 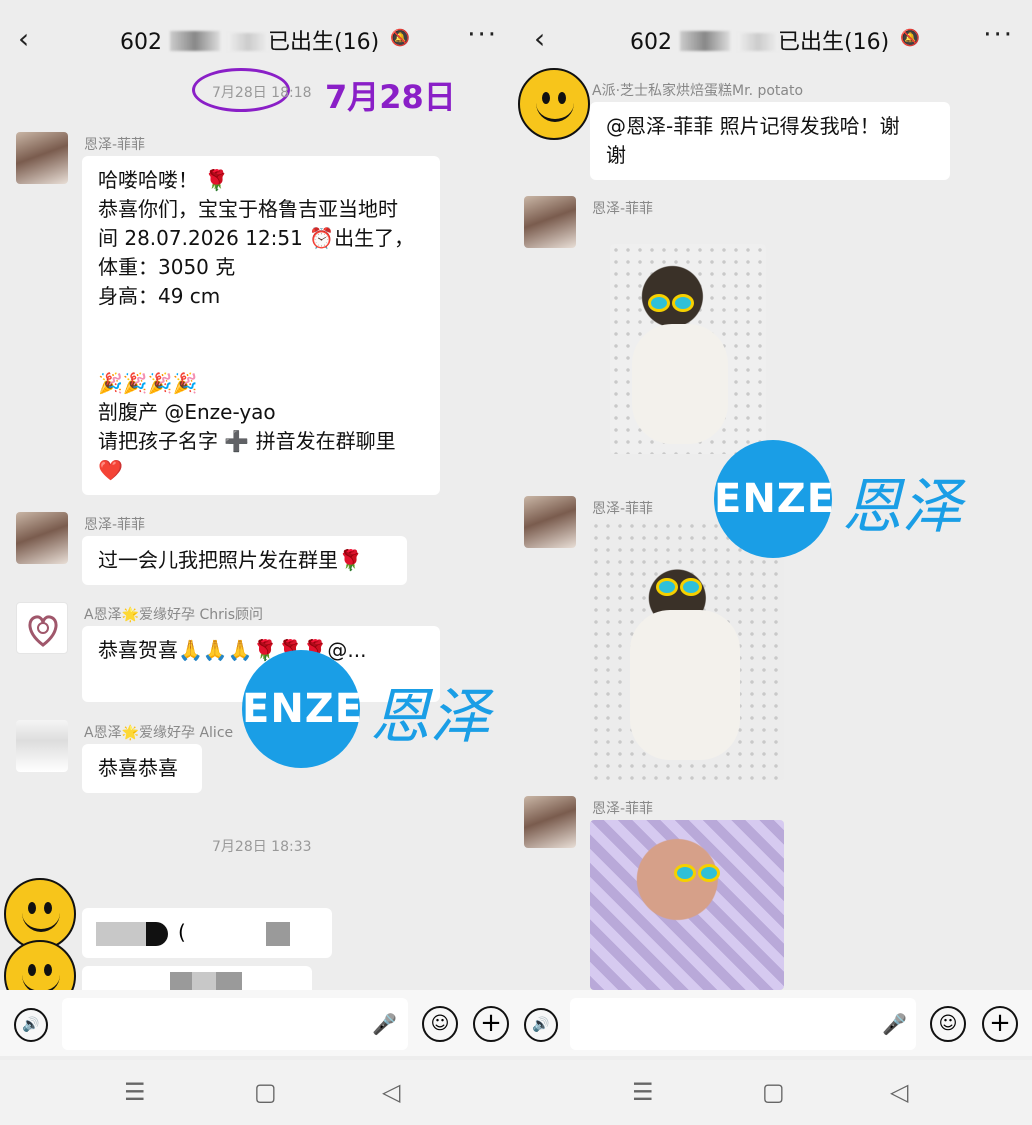 I want to click on sender-name: A恩泽🌟爱缘好孕 Chris顾问, so click(x=174, y=615).